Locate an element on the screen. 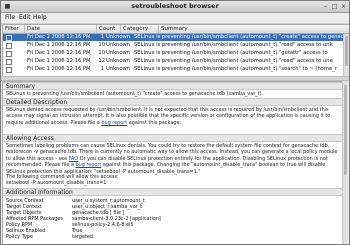 This screenshot has width=350, height=245. table-header: Filter Date Count Category Summary is located at coordinates (176, 29).